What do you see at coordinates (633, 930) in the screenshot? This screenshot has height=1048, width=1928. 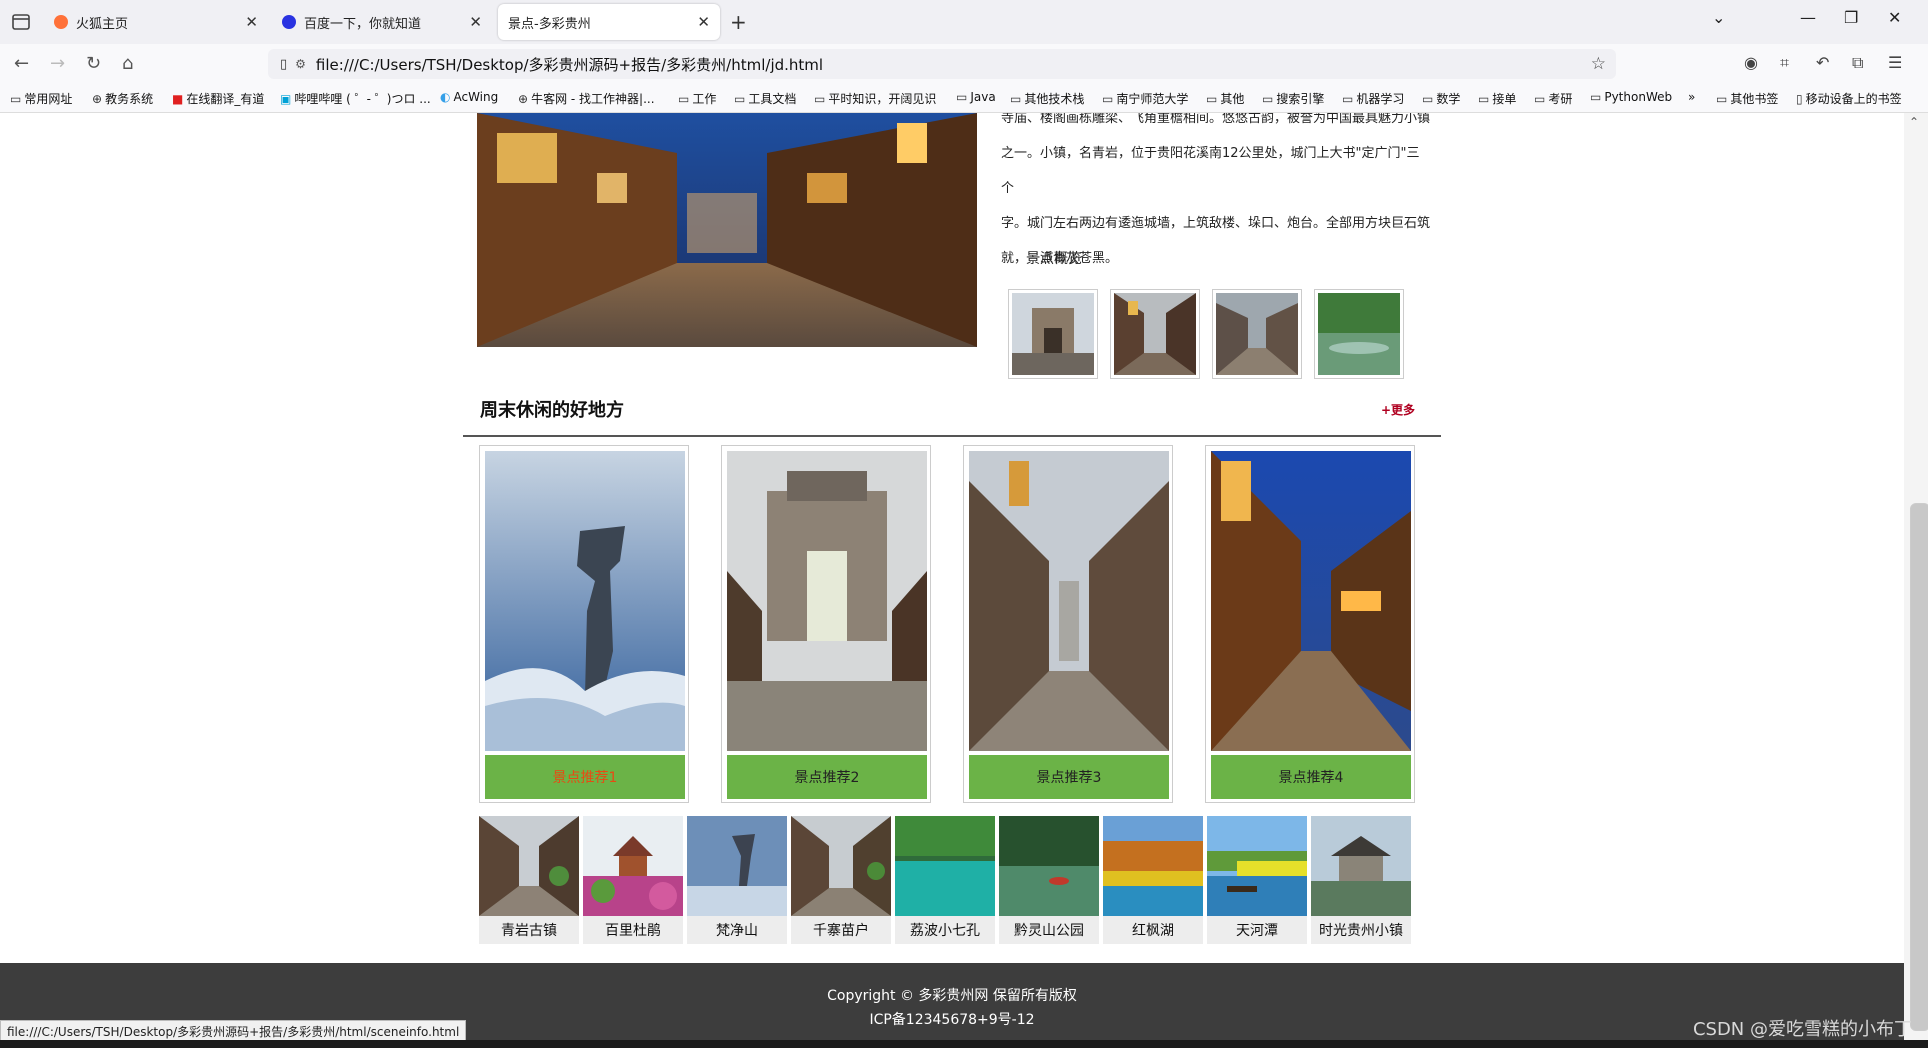 I see `scenic-spot-label: 百里杜鹃` at bounding box center [633, 930].